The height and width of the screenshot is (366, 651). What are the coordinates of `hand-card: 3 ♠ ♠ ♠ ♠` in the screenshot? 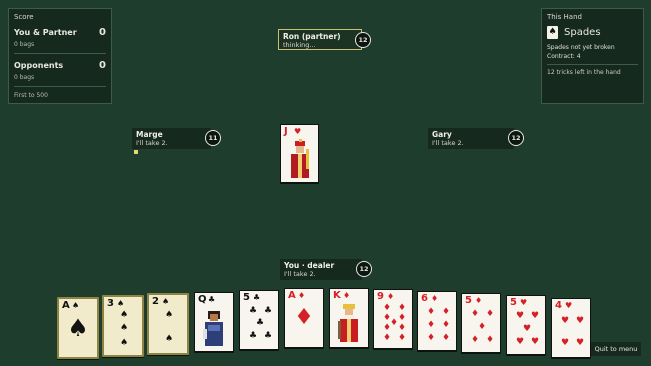 It's located at (123, 326).